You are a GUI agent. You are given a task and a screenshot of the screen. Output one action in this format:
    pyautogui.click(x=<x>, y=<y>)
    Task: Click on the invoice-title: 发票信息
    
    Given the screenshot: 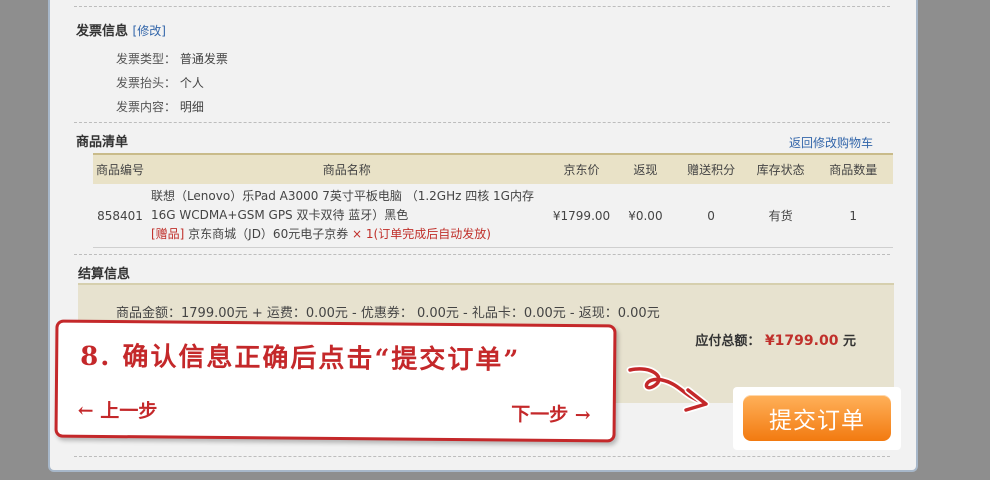 What is the action you would take?
    pyautogui.click(x=102, y=31)
    